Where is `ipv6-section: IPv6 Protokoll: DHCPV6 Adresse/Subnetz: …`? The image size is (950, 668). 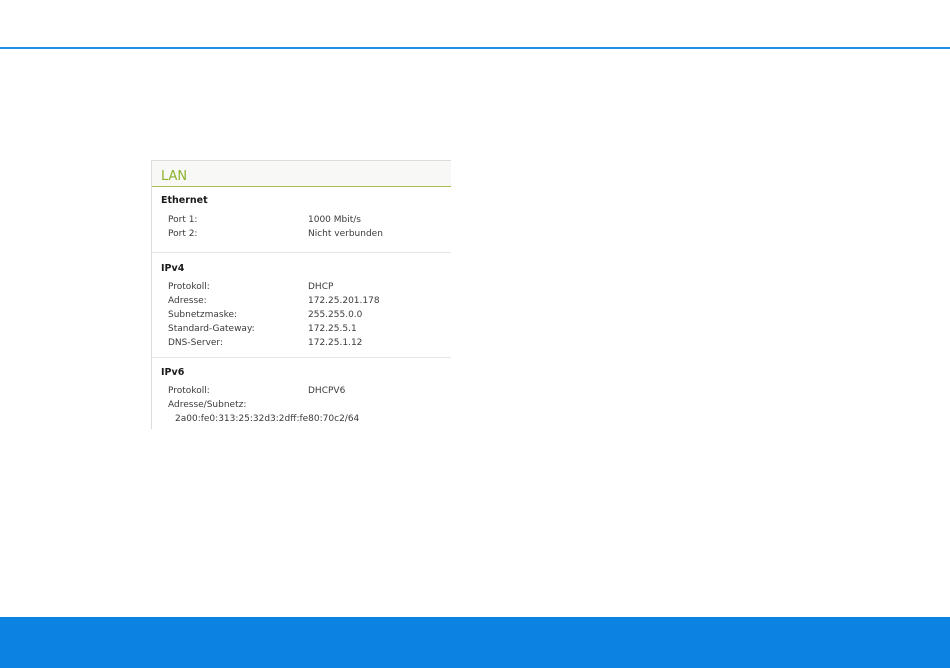
ipv6-section: IPv6 Protokoll: DHCPV6 Adresse/Subnetz: … is located at coordinates (301, 392).